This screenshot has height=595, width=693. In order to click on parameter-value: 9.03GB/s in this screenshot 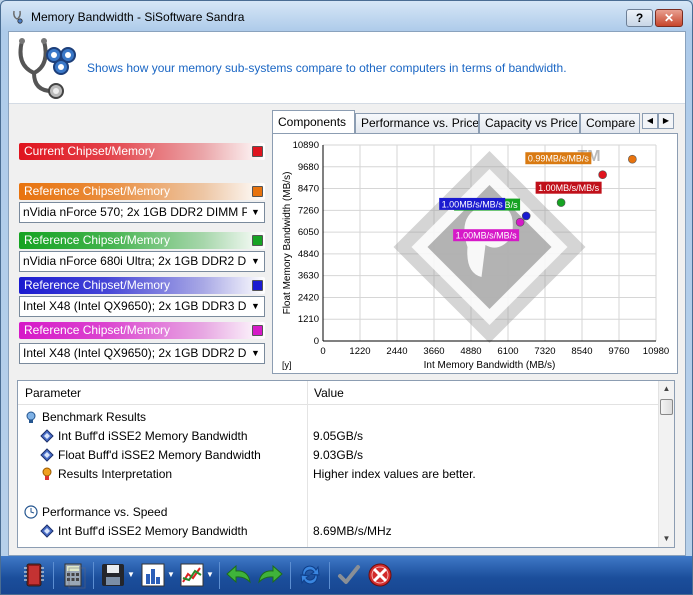, I will do `click(338, 455)`.